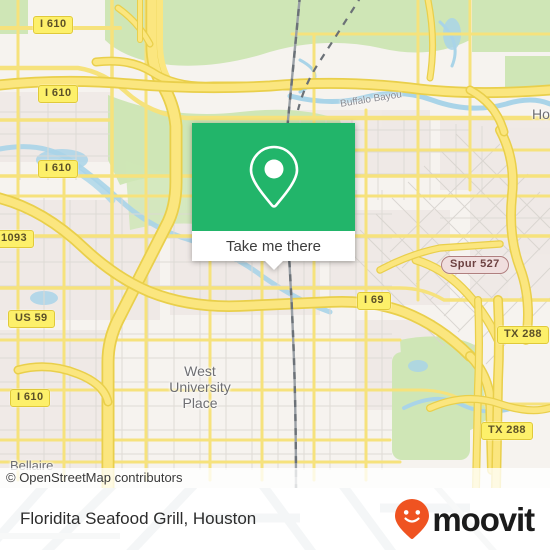 The height and width of the screenshot is (550, 550). Describe the element at coordinates (483, 519) in the screenshot. I see `moovit-wordmark: moovit` at that location.